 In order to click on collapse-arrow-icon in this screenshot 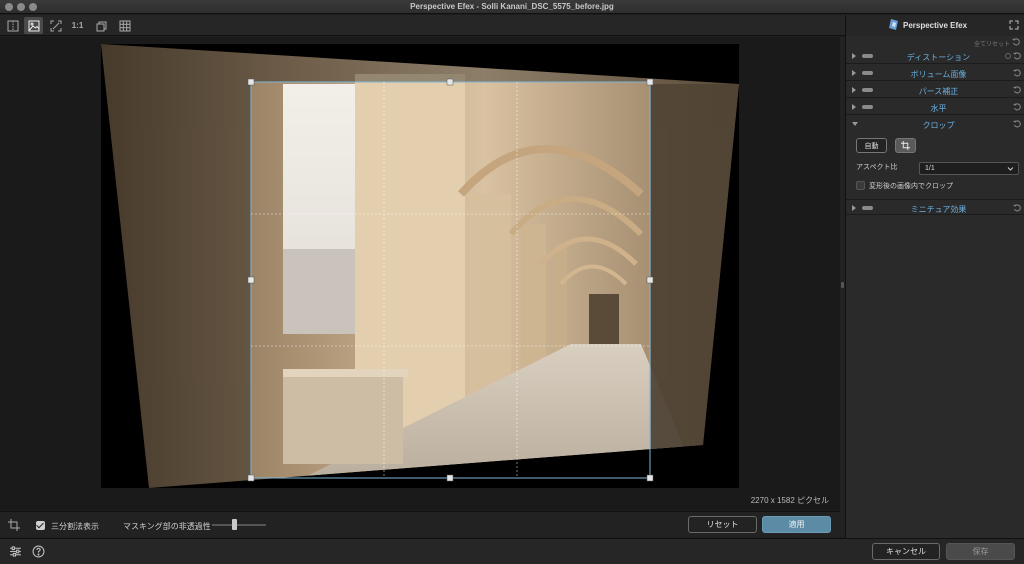, I will do `click(855, 124)`.